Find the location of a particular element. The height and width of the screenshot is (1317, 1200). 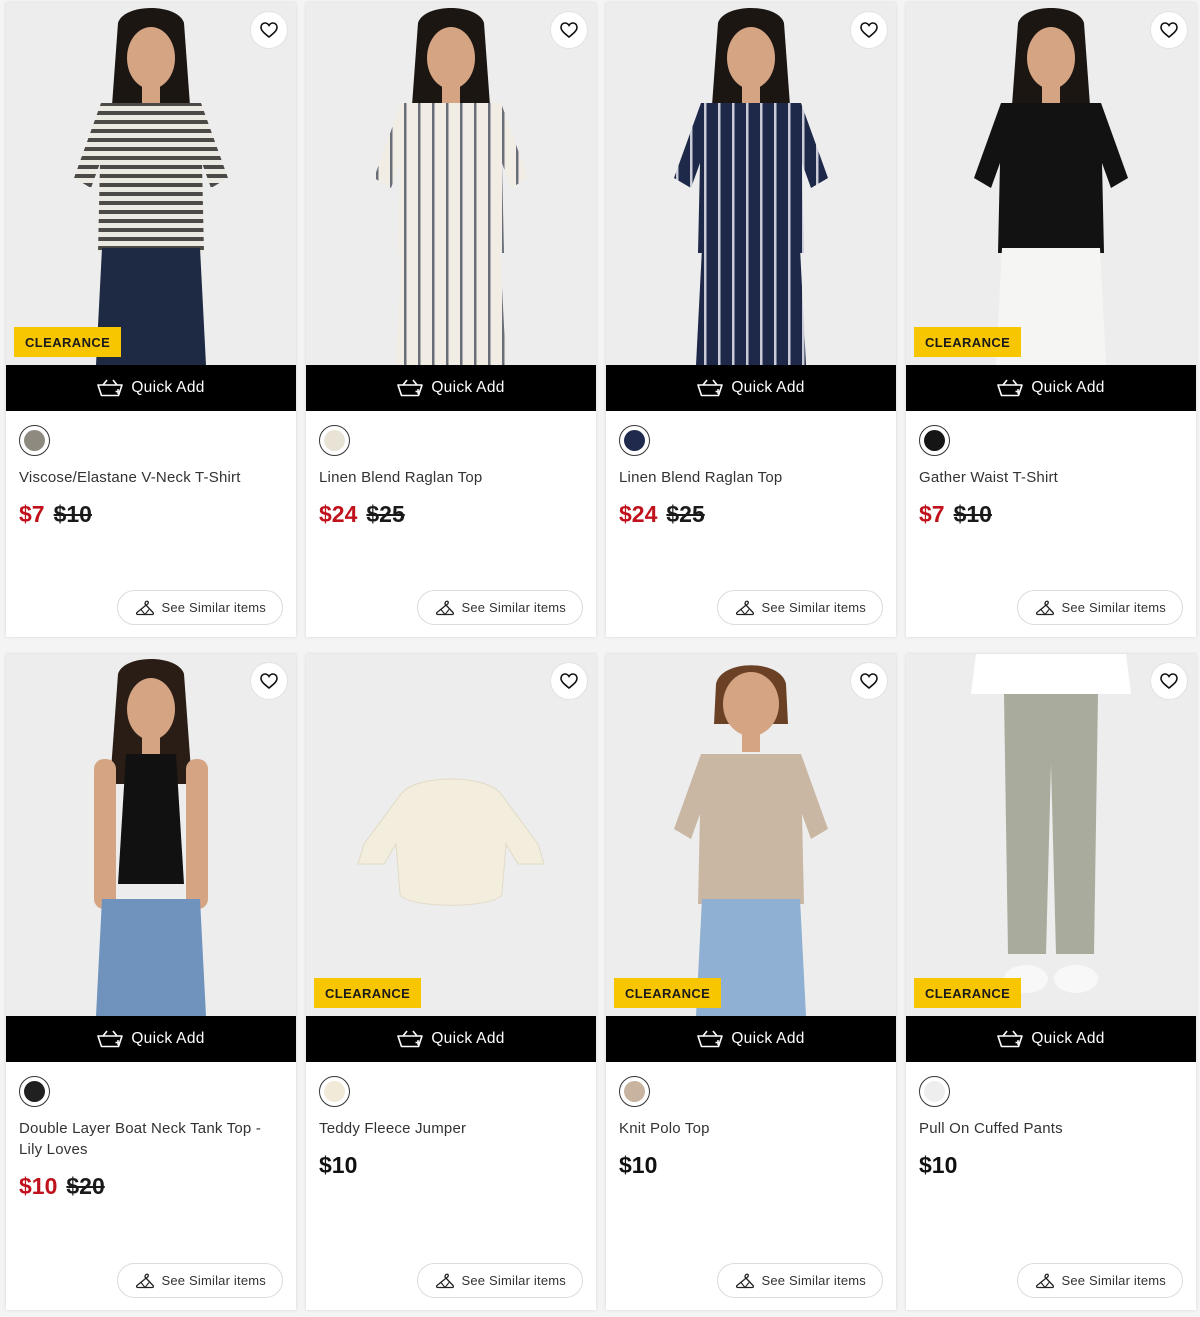

product-name: Pull On Cuffed Pants is located at coordinates (1051, 1128).